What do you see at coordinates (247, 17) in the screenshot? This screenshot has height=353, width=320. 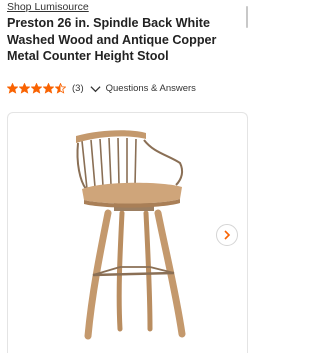 I see `scrollbar-thumb` at bounding box center [247, 17].